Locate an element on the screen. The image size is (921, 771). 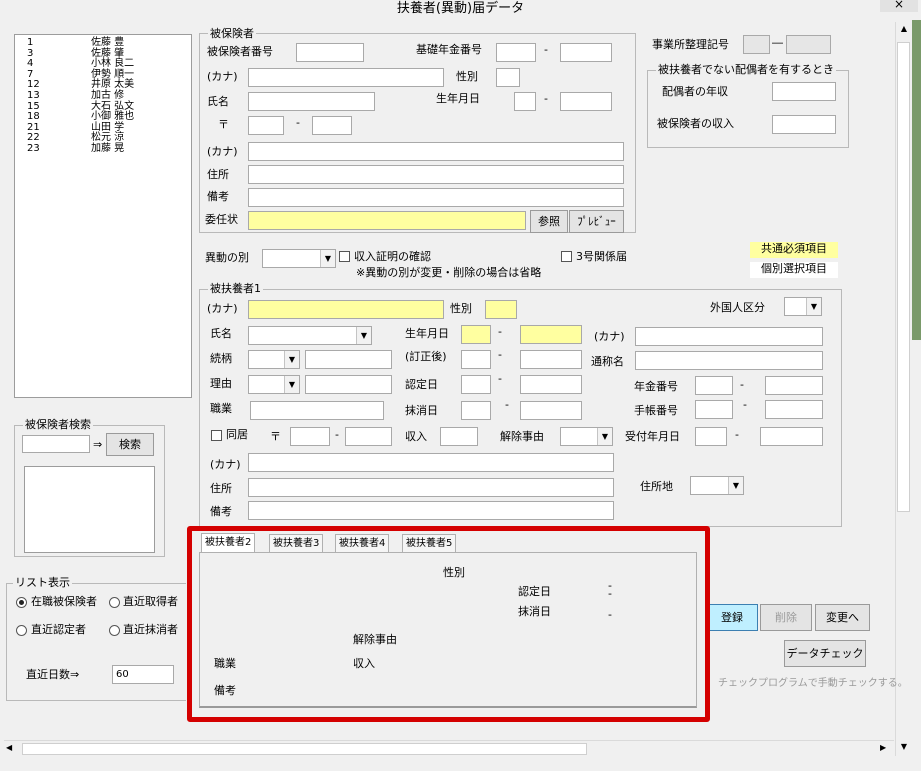
dep1-corrected-dash: - is located at coordinates (500, 354).